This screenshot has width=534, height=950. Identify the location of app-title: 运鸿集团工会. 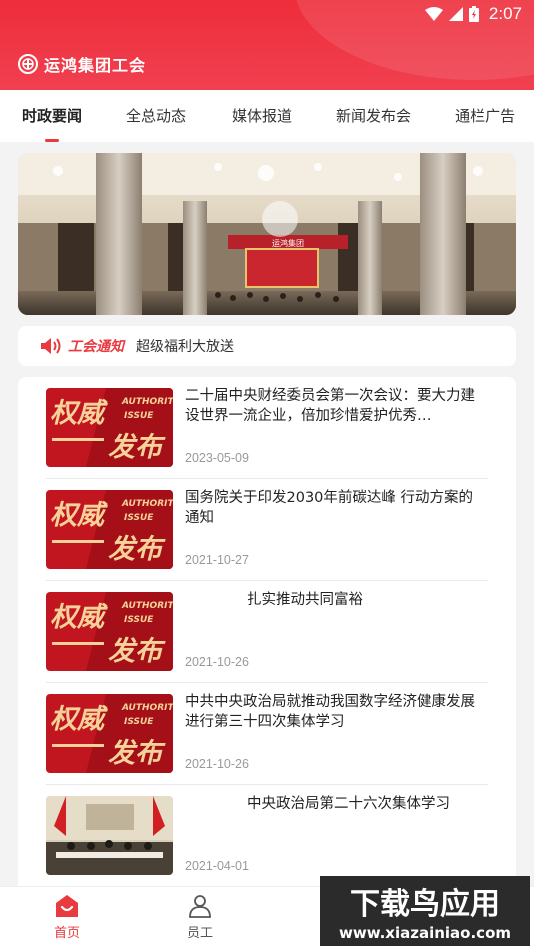
(82, 64).